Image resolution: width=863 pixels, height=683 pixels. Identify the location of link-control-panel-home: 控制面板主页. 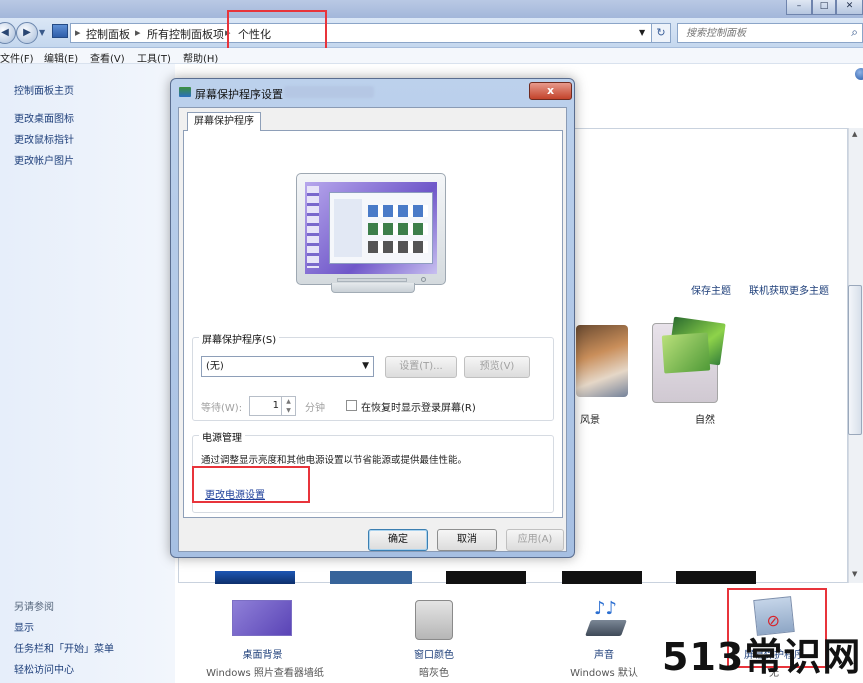
(44, 89).